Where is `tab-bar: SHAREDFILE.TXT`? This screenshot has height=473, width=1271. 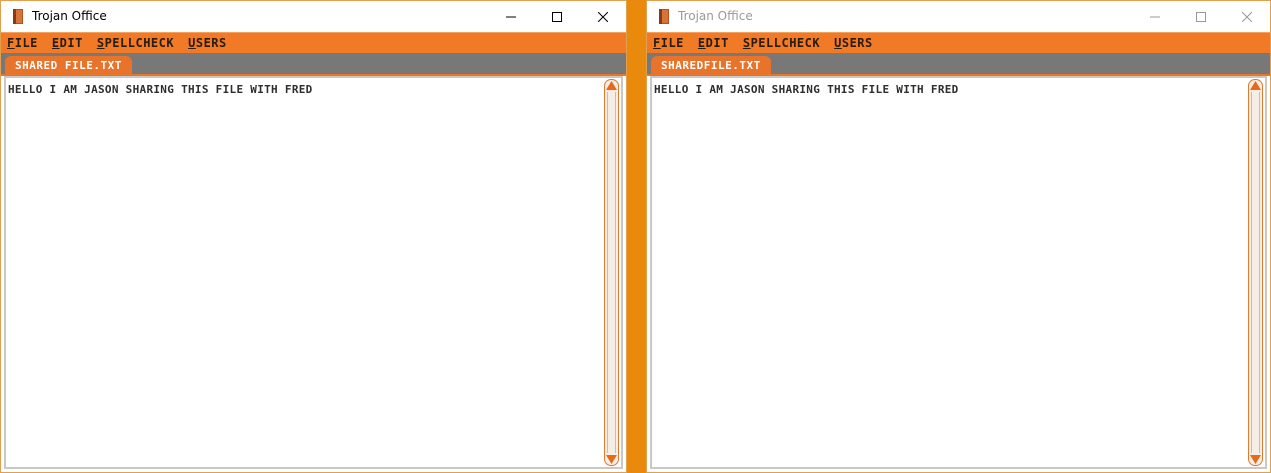 tab-bar: SHAREDFILE.TXT is located at coordinates (958, 65).